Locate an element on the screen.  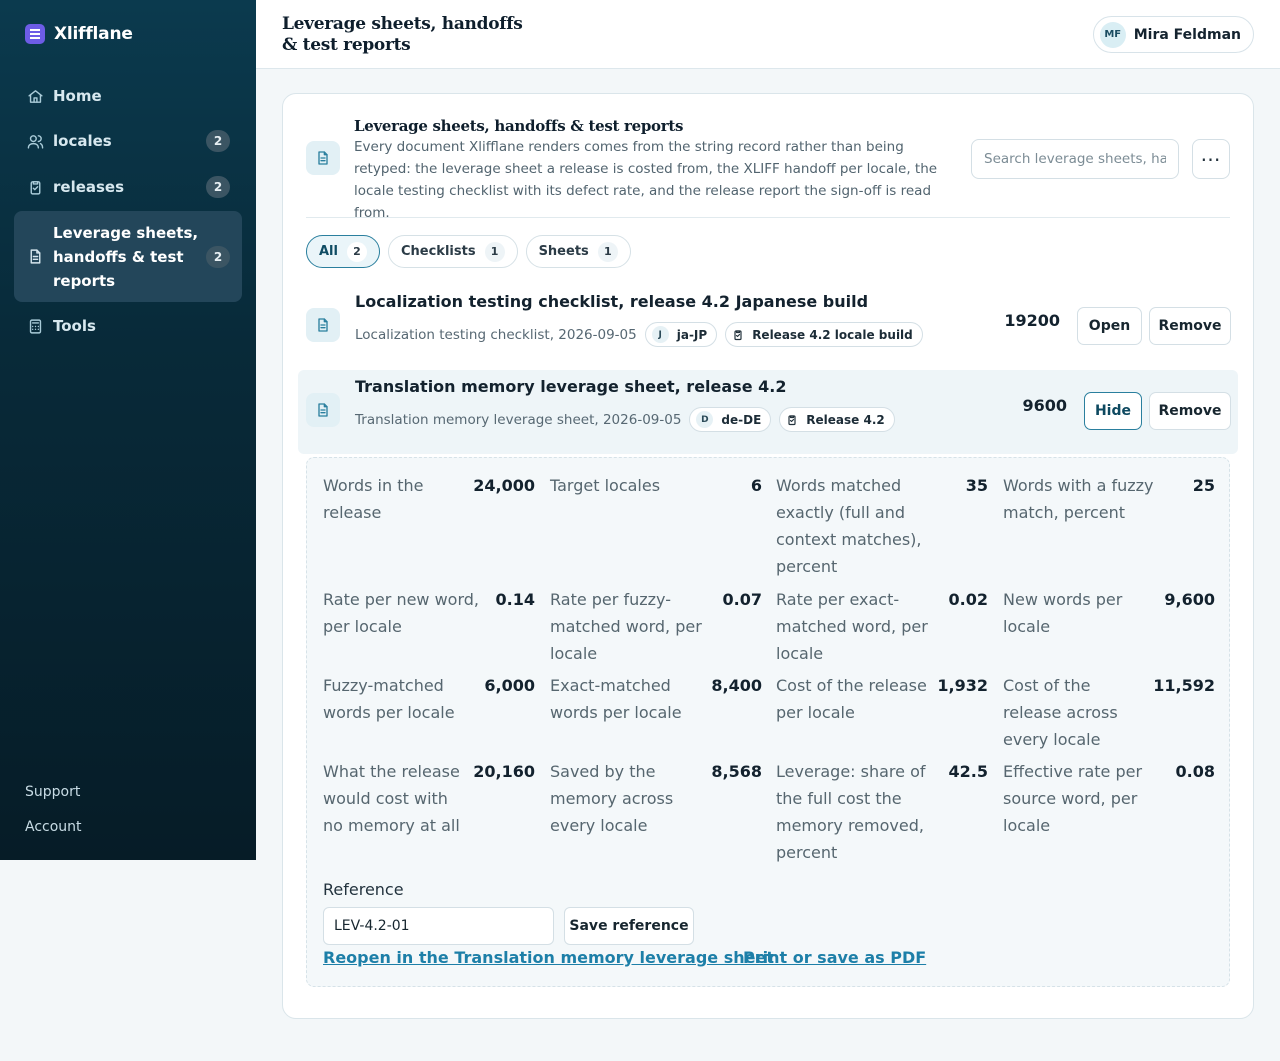
metric-value: 25 is located at coordinates (1203, 485).